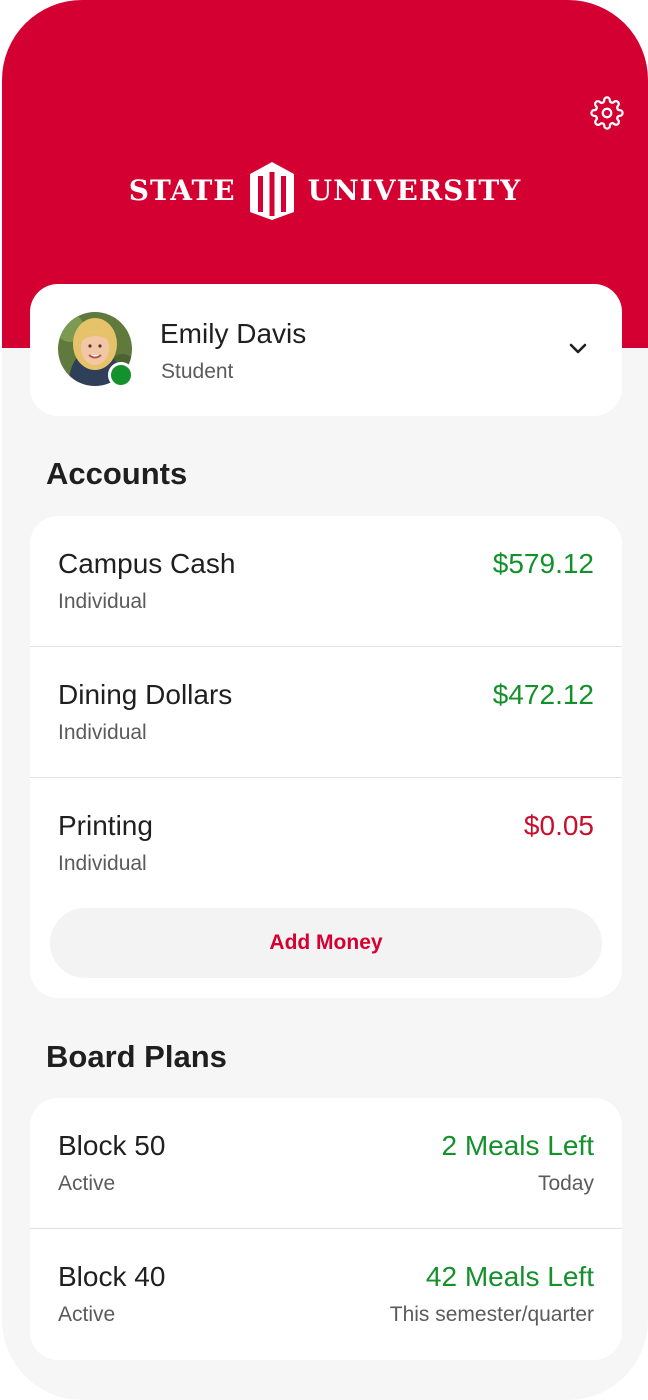 The height and width of the screenshot is (1400, 648). I want to click on plan-row-block-50: Block 50 Active 2 Meals Left Today, so click(326, 1163).